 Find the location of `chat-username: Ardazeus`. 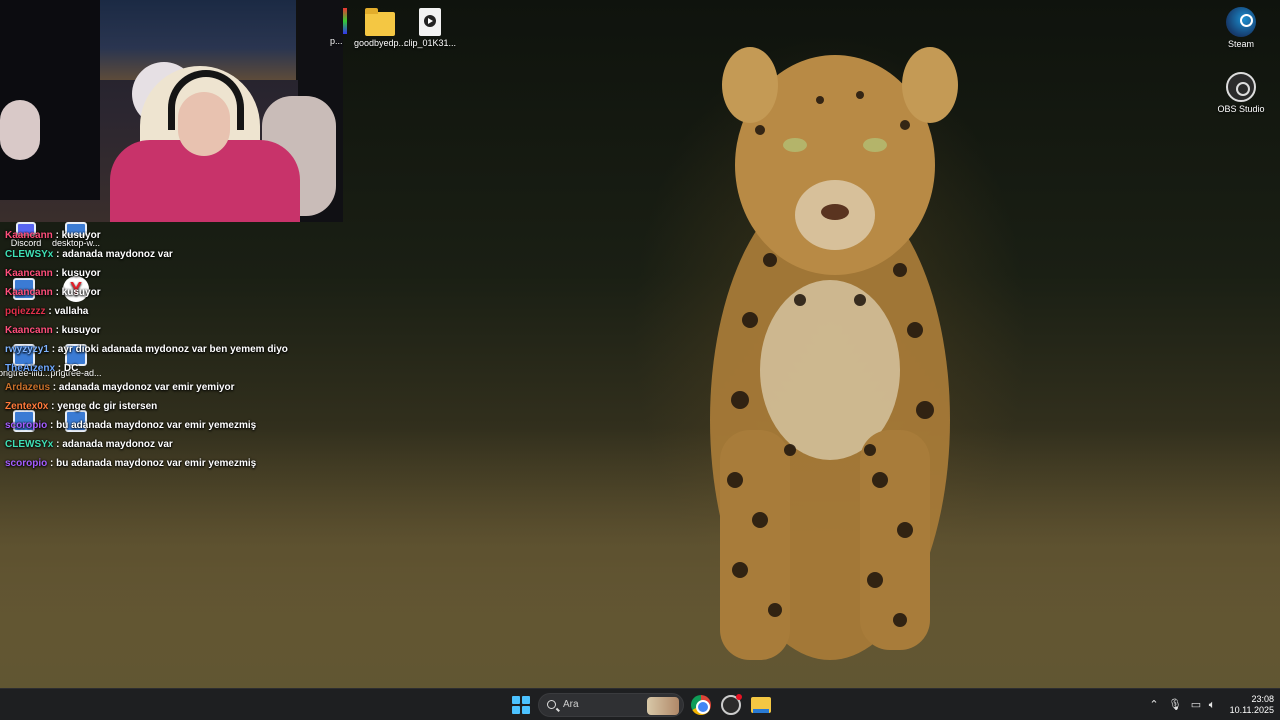

chat-username: Ardazeus is located at coordinates (28, 387).